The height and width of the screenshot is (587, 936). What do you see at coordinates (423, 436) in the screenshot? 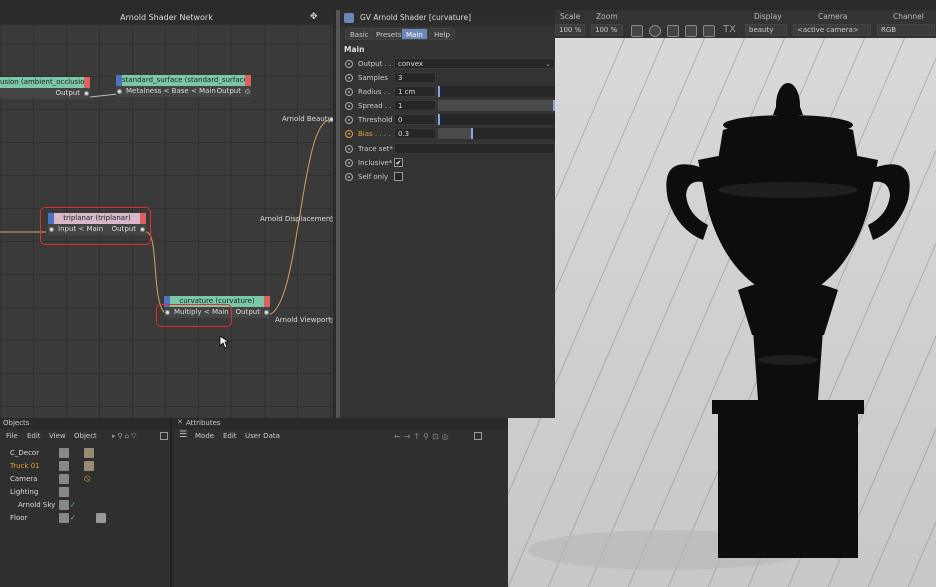
I see `navigation-icons: ←→↑⚲⊡◎` at bounding box center [423, 436].